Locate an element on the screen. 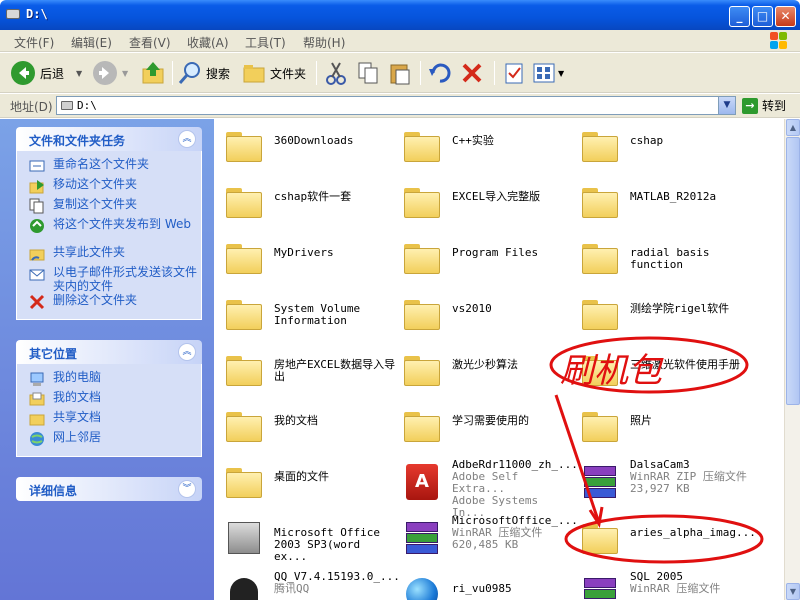 The height and width of the screenshot is (600, 800). globe-icon is located at coordinates (422, 587).